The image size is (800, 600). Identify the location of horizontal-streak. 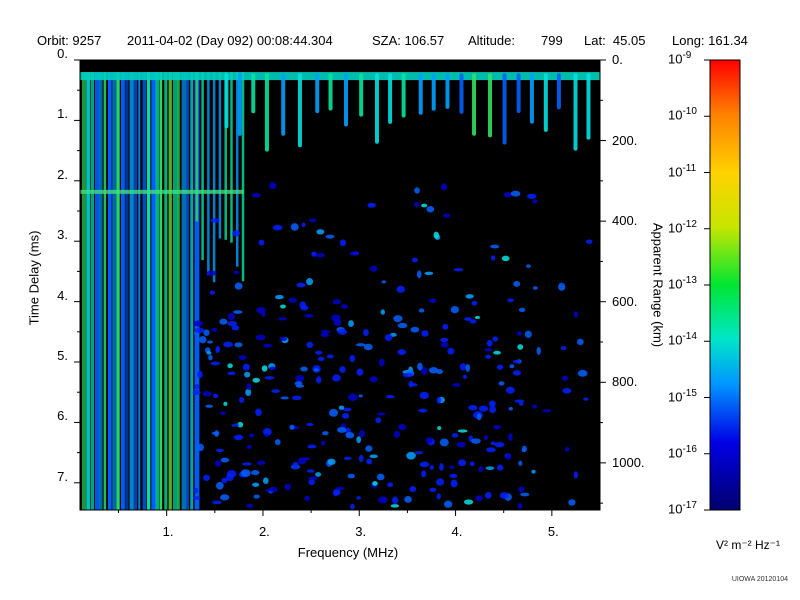
(162, 191).